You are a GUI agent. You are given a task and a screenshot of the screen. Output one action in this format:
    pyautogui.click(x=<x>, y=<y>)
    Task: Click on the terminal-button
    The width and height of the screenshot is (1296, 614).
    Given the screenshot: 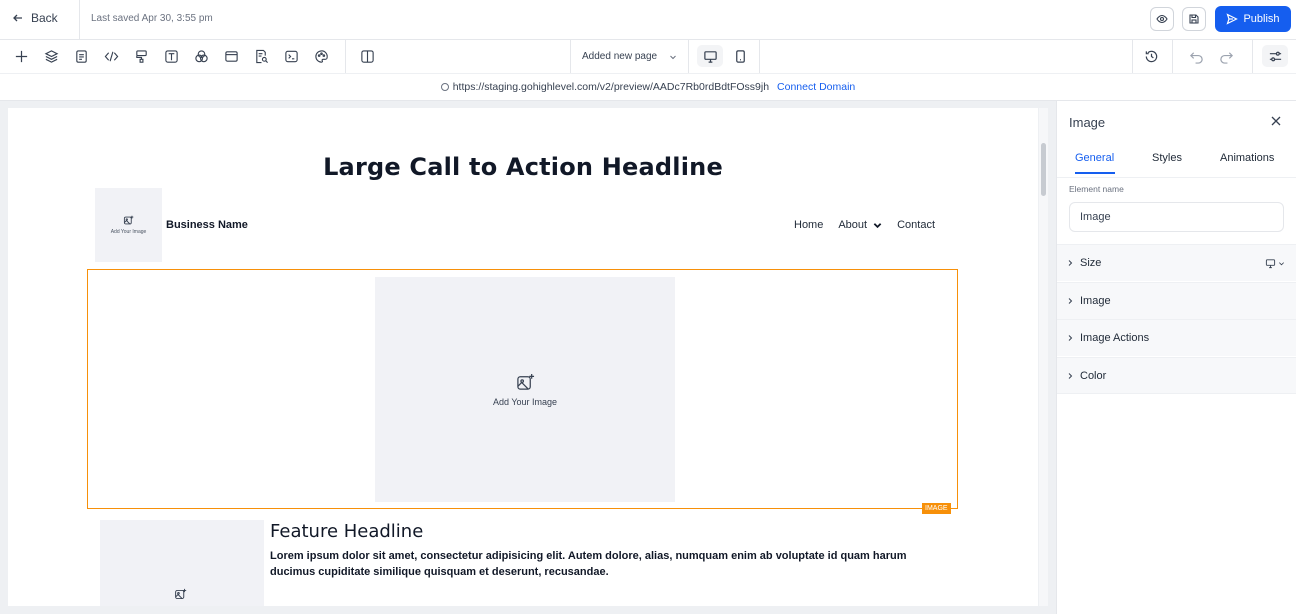 What is the action you would take?
    pyautogui.click(x=291, y=56)
    